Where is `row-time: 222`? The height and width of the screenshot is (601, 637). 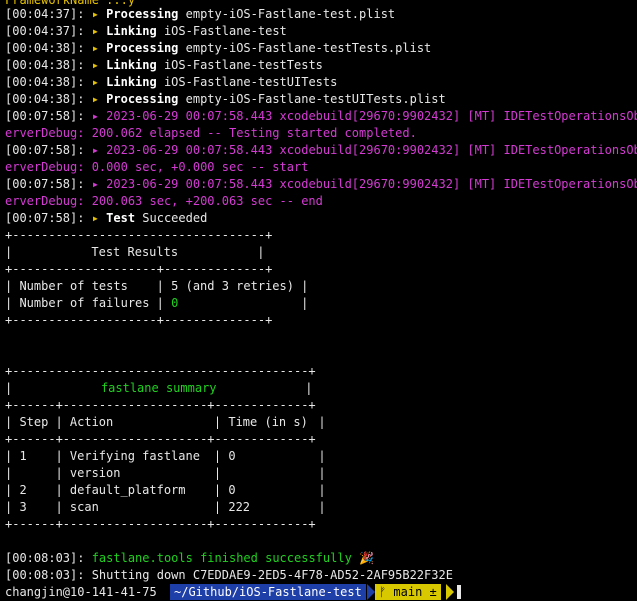 row-time: 222 is located at coordinates (239, 507).